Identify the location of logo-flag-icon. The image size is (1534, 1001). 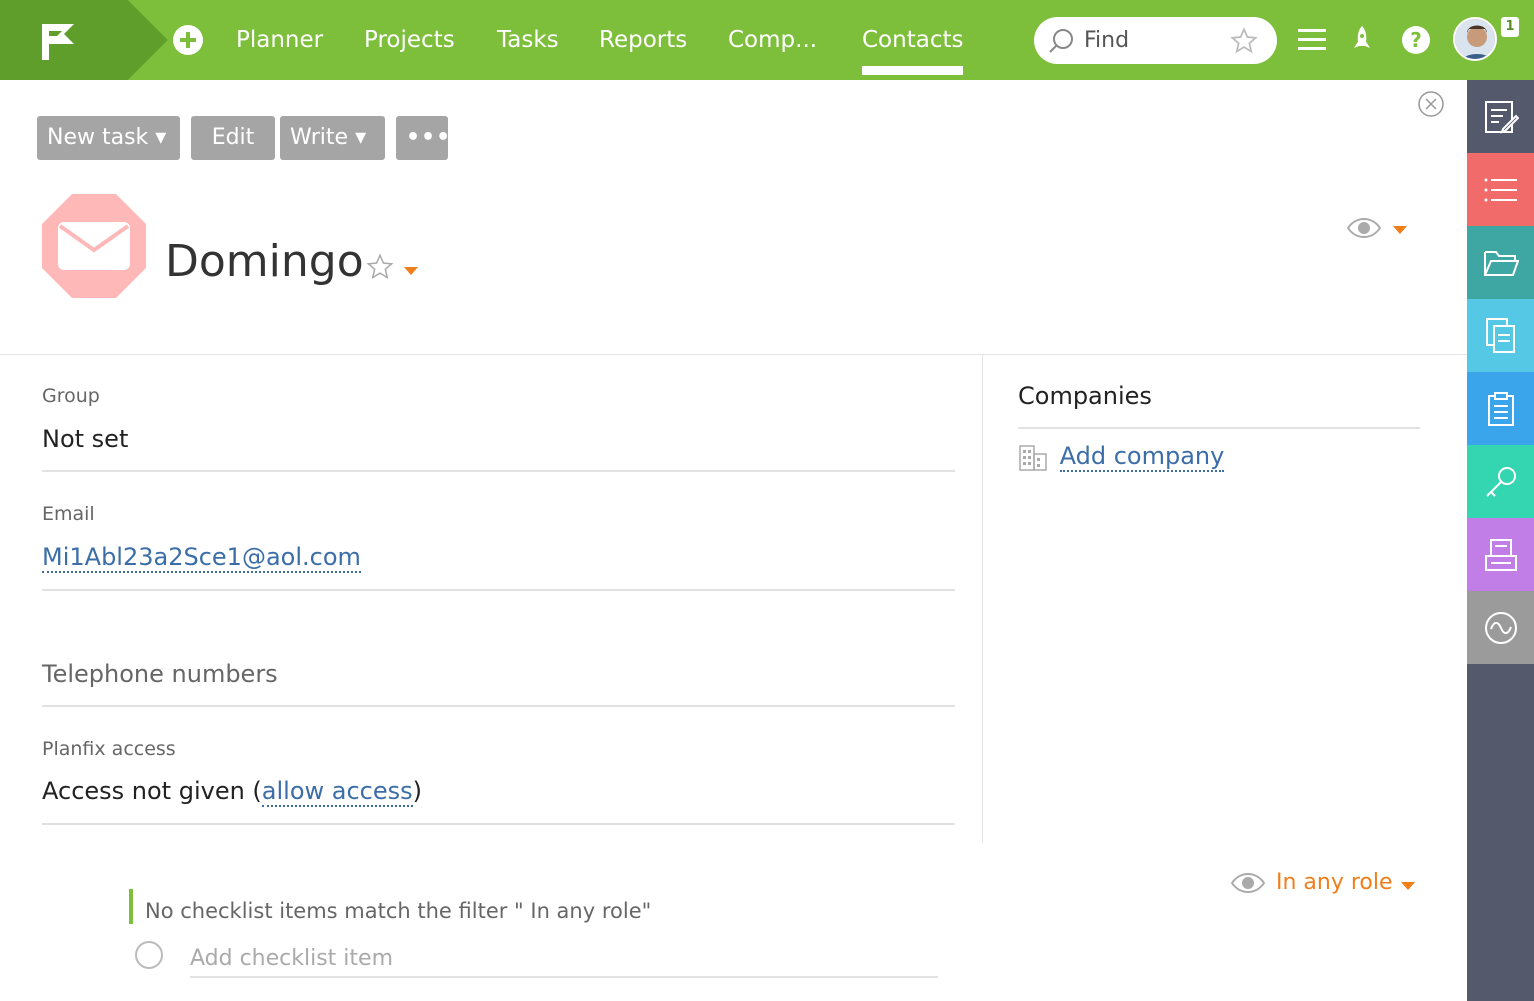
(84, 40).